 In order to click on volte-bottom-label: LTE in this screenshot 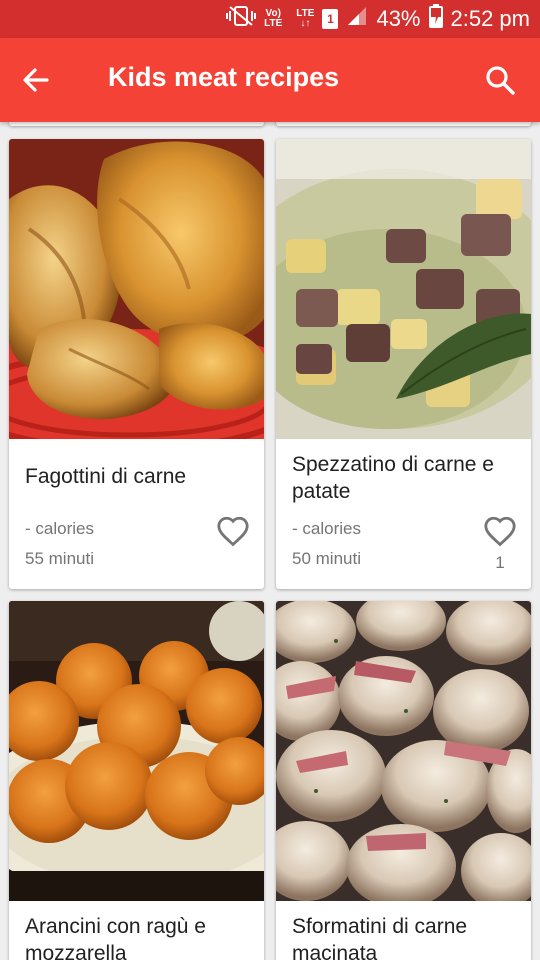, I will do `click(273, 23)`.